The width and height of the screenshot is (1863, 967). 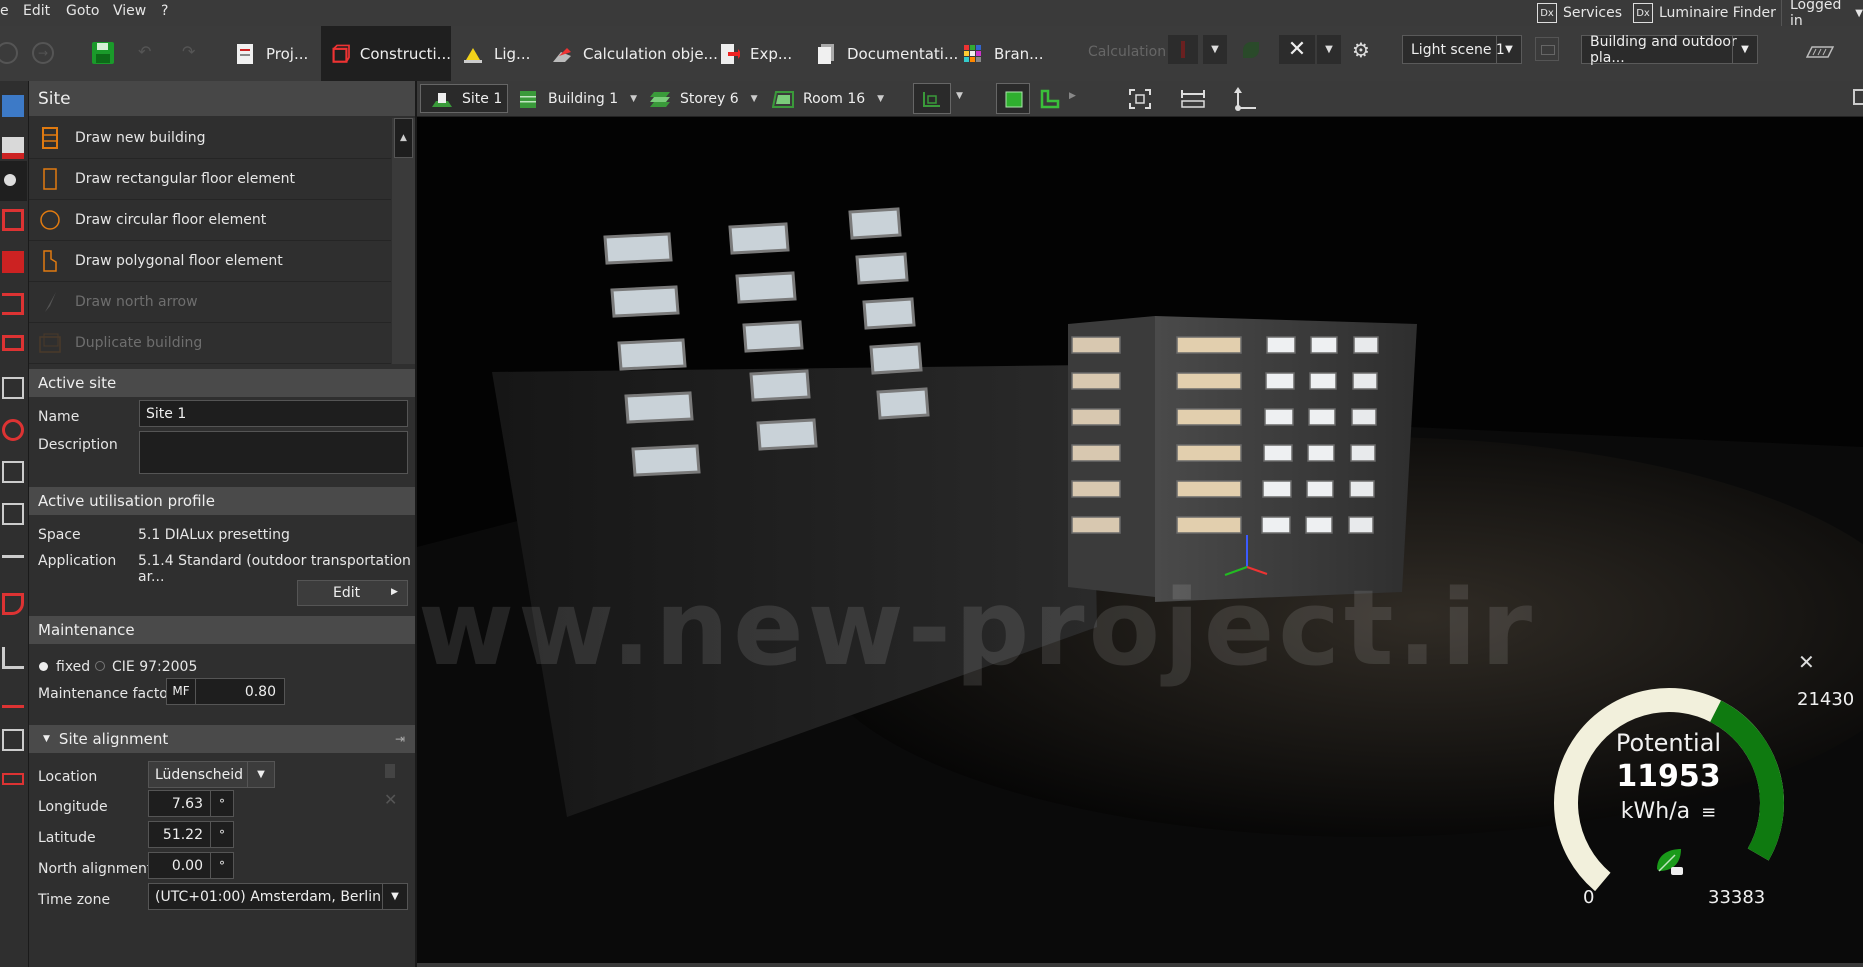 What do you see at coordinates (13, 343) in the screenshot?
I see `floor-tool-icon` at bounding box center [13, 343].